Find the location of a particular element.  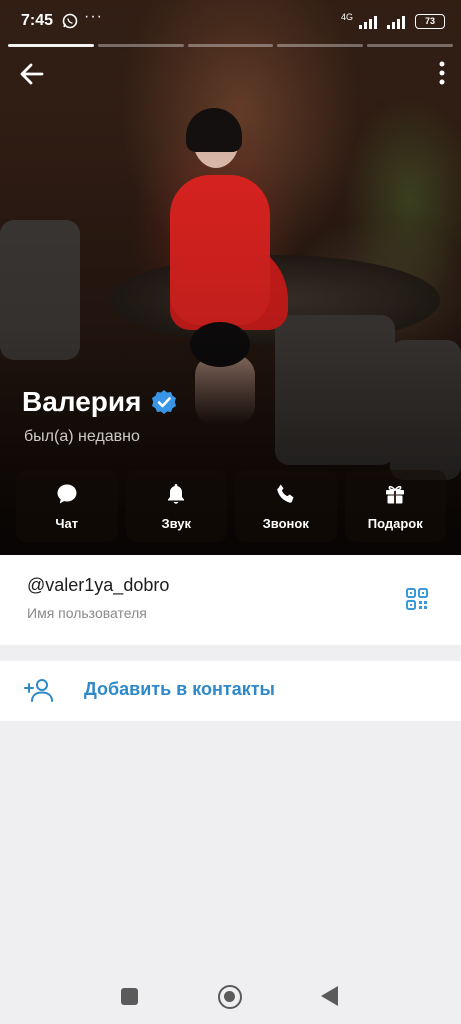

username-card: @valer1ya_dobro Имя пользователя is located at coordinates (230, 600).